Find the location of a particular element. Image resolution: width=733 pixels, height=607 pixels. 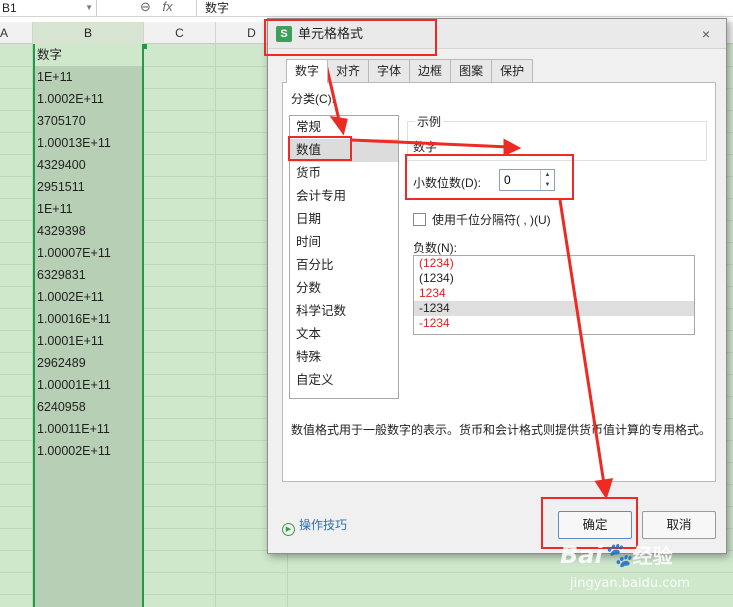

annotation-box-title is located at coordinates (350, 37).